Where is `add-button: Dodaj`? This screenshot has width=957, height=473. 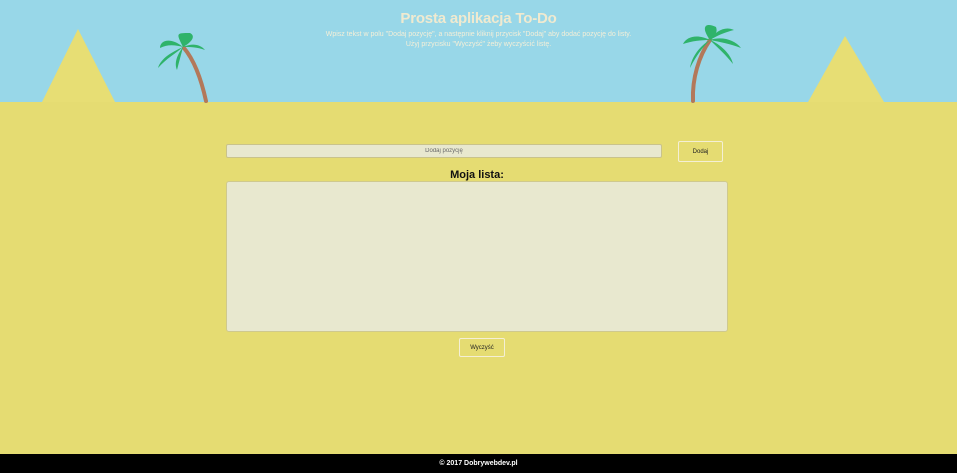
add-button: Dodaj is located at coordinates (700, 151).